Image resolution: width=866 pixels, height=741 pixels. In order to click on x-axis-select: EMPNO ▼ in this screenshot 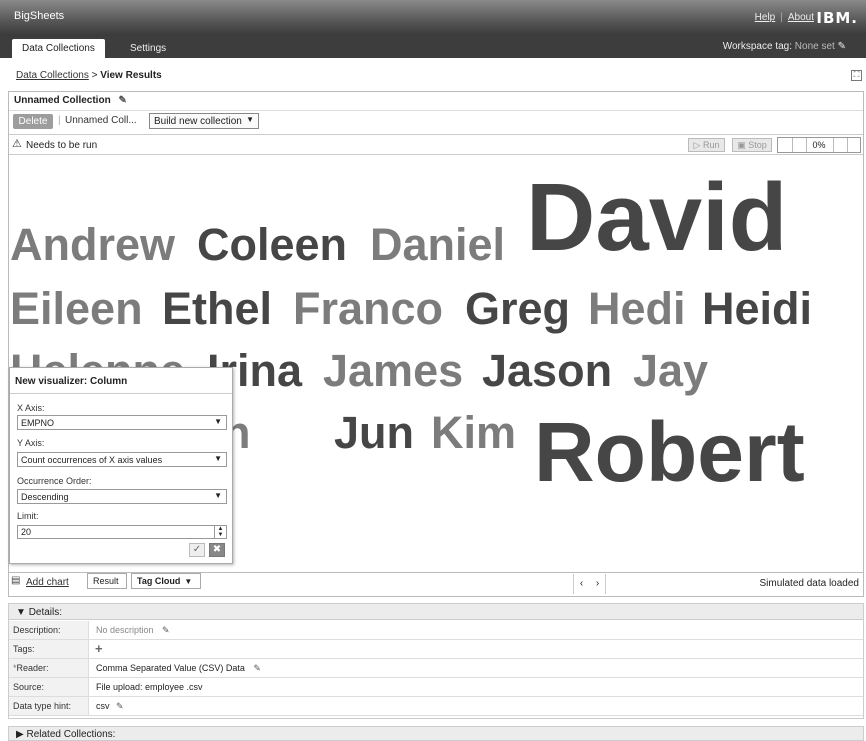, I will do `click(122, 422)`.